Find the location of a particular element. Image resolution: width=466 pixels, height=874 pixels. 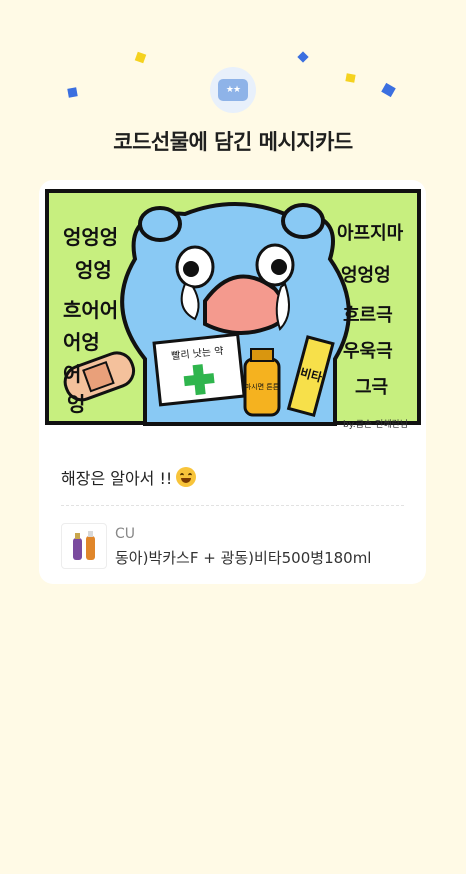

illus-right-text: 아프지마 is located at coordinates (370, 233).